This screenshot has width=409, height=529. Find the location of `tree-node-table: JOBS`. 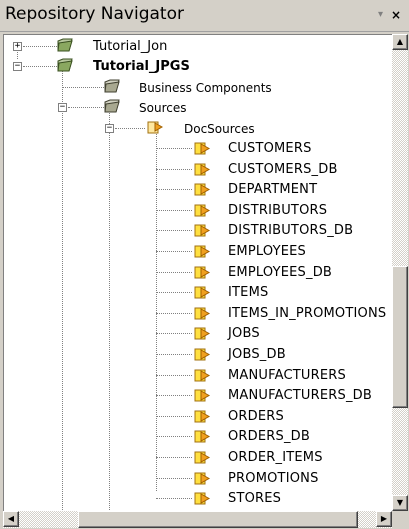

tree-node-table: JOBS is located at coordinates (198, 334).